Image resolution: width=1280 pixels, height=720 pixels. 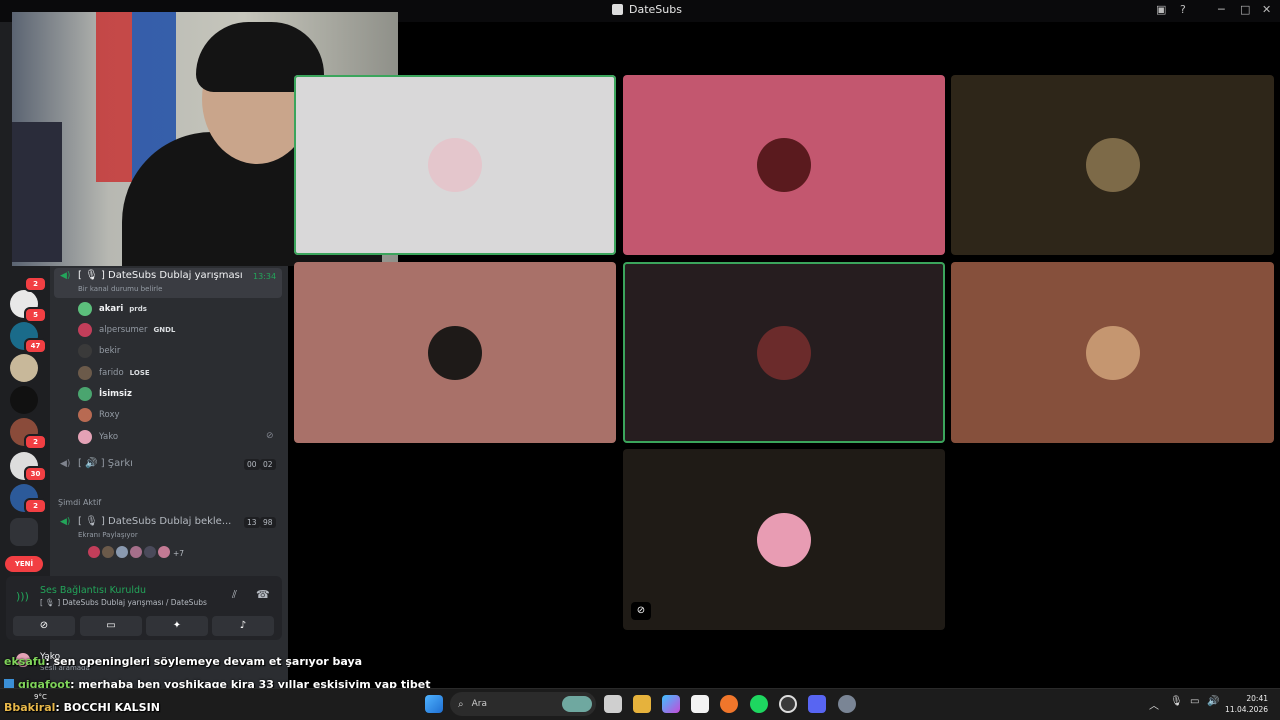 What do you see at coordinates (24, 532) in the screenshot?
I see `folder-icon` at bounding box center [24, 532].